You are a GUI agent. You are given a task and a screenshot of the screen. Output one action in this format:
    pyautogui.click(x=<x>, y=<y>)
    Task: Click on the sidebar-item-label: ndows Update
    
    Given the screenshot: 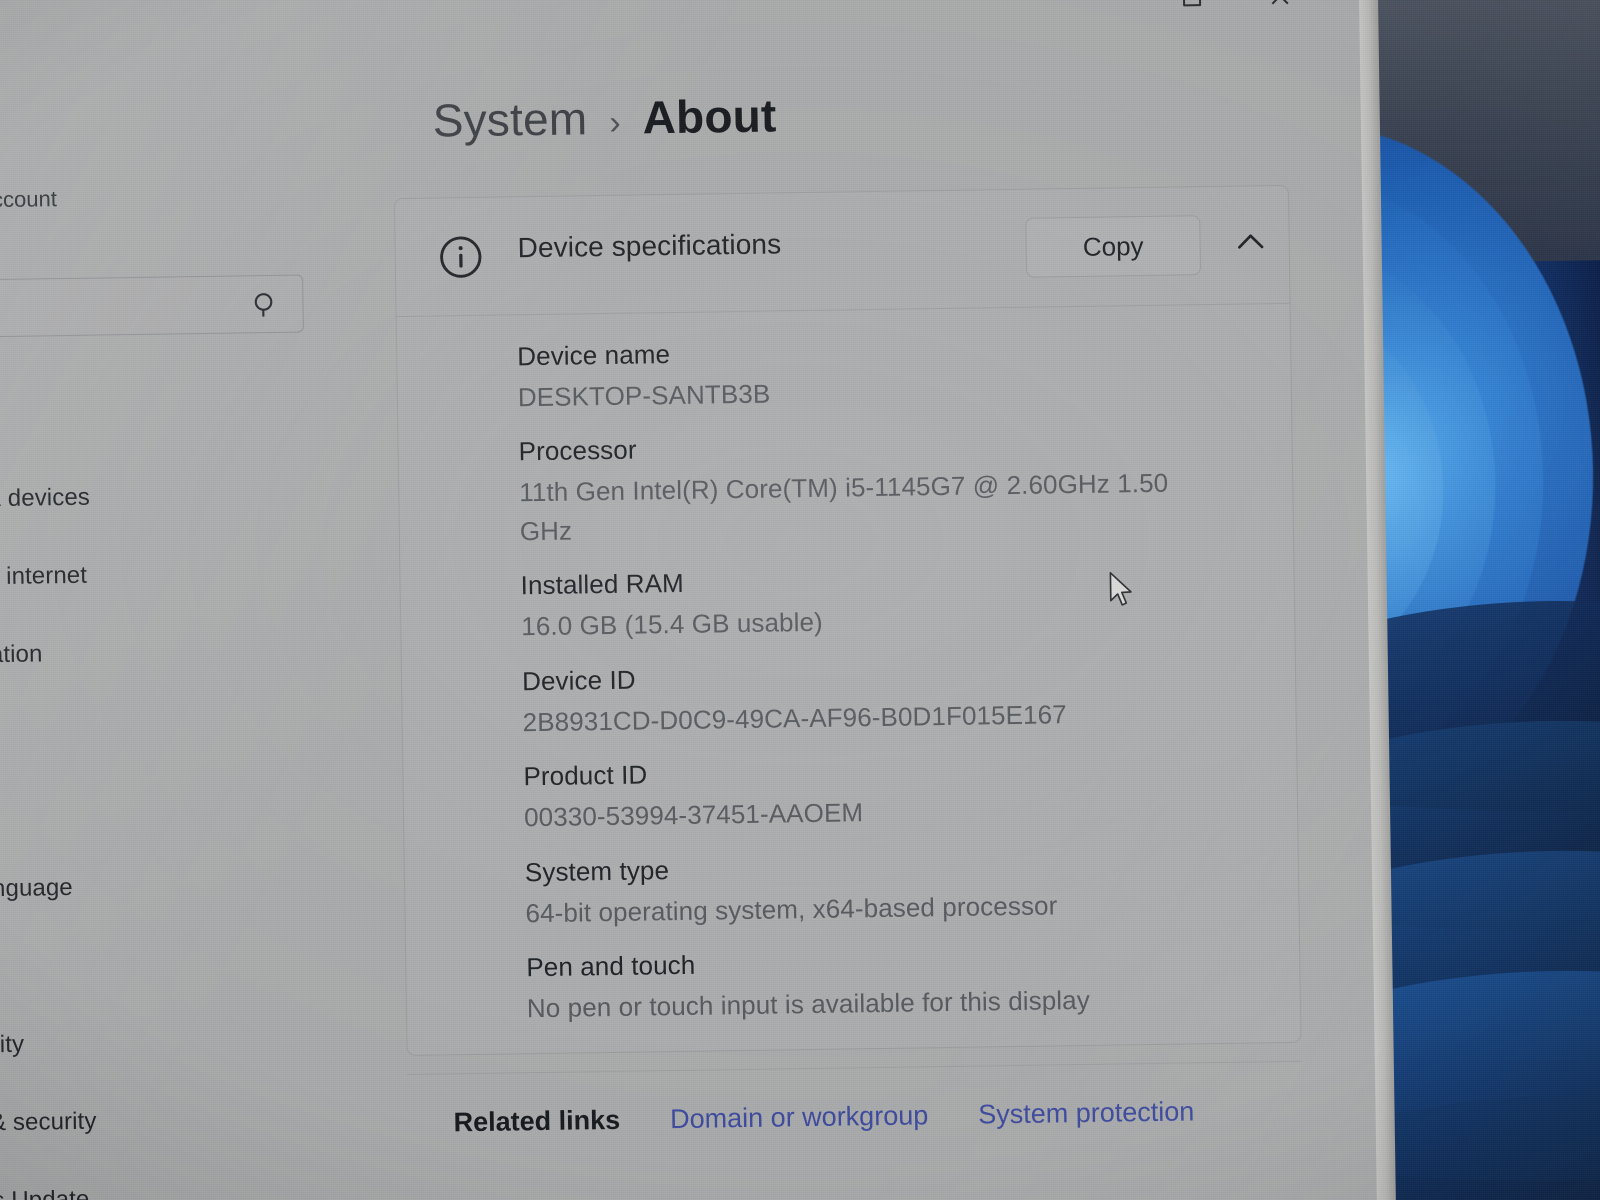 What is the action you would take?
    pyautogui.click(x=45, y=1193)
    